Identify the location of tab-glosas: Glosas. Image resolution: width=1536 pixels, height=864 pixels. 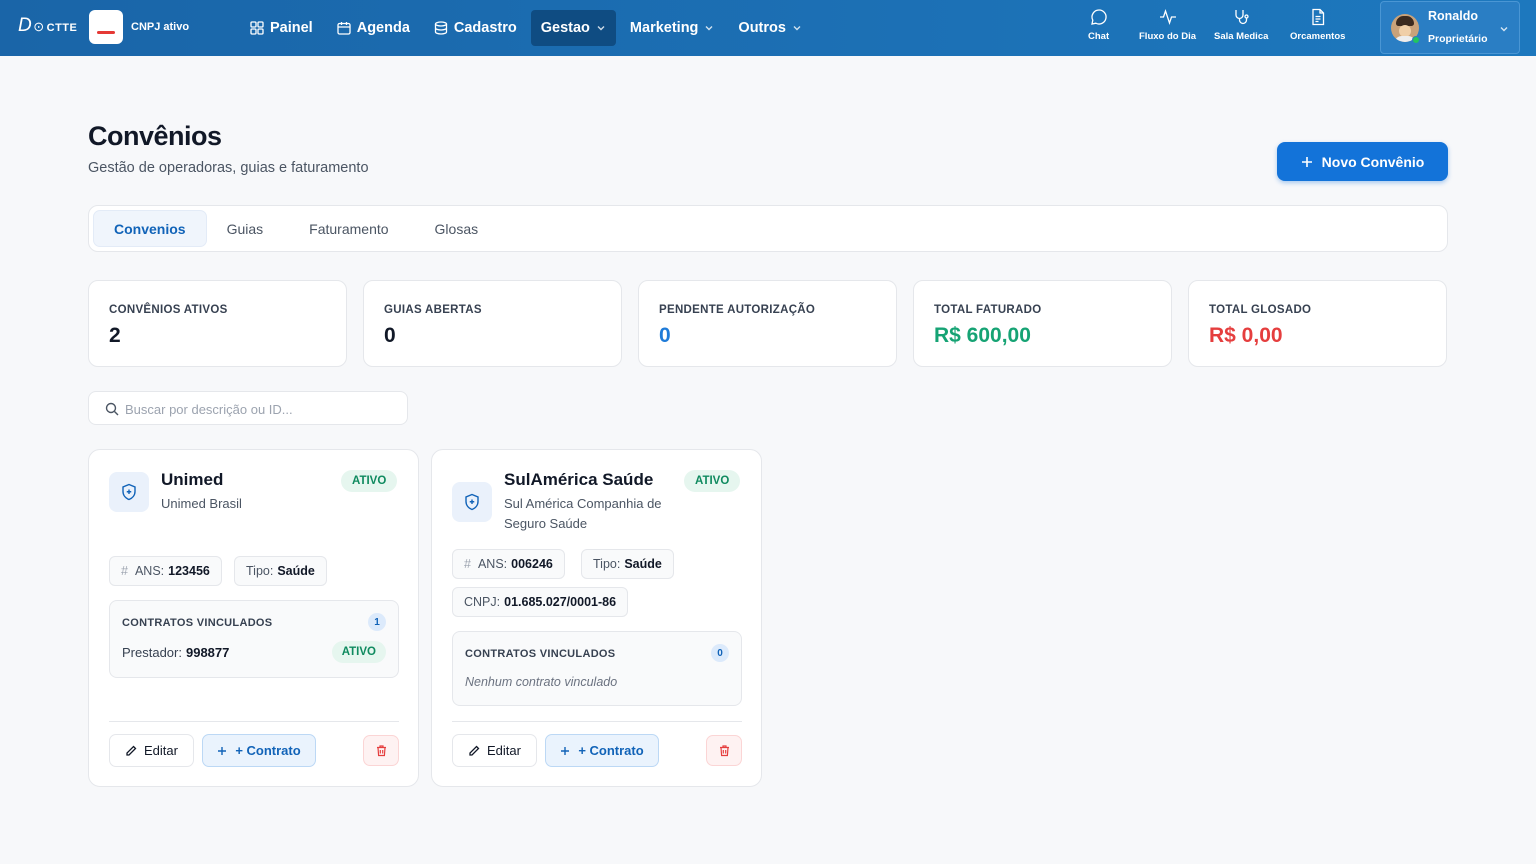
(457, 228).